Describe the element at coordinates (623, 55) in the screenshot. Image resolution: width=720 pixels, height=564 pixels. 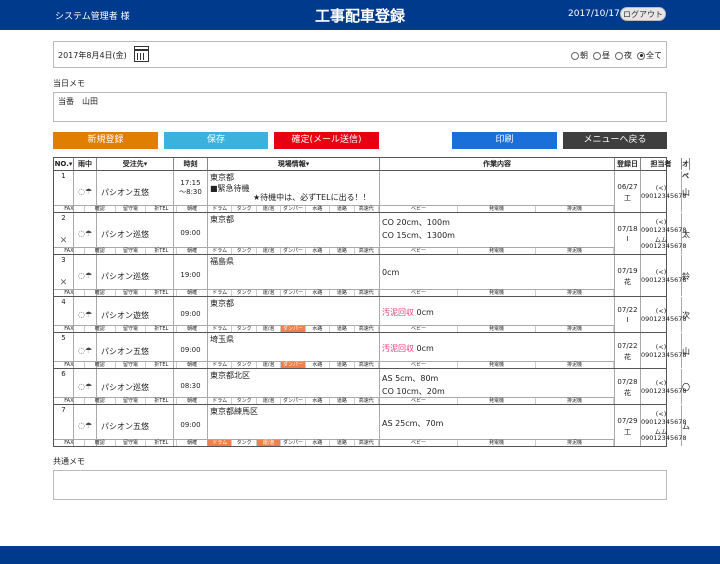
I see `filter-option-2: 夜` at that location.